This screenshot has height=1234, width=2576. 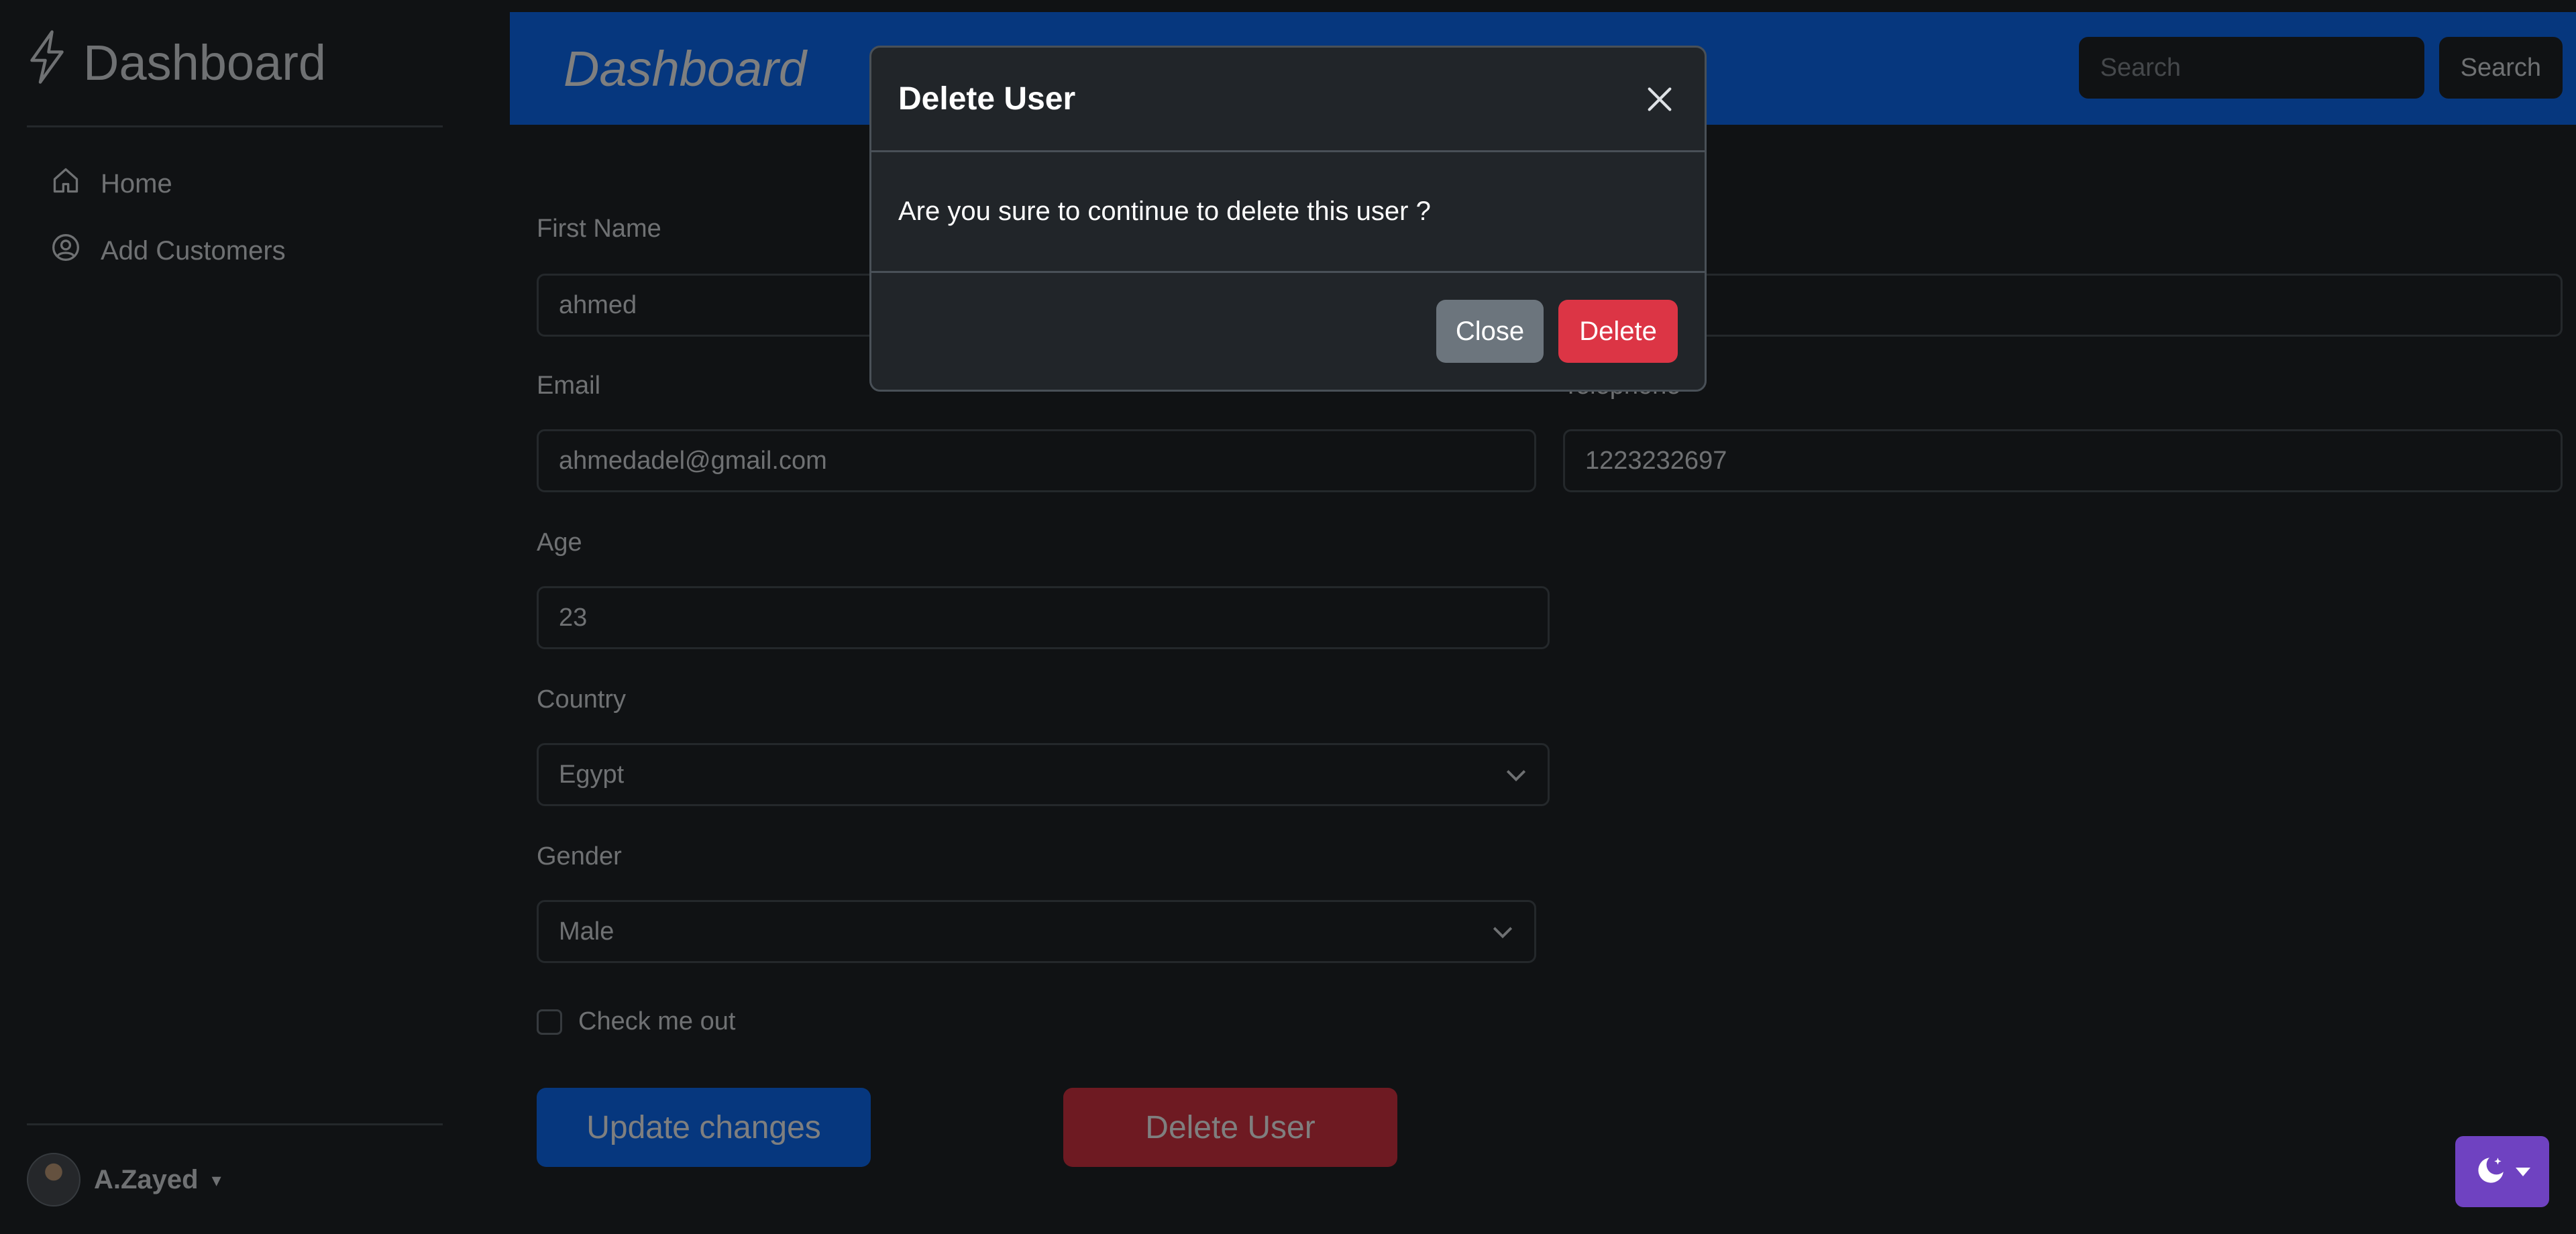 What do you see at coordinates (1288, 100) in the screenshot?
I see `modal-header: Delete User` at bounding box center [1288, 100].